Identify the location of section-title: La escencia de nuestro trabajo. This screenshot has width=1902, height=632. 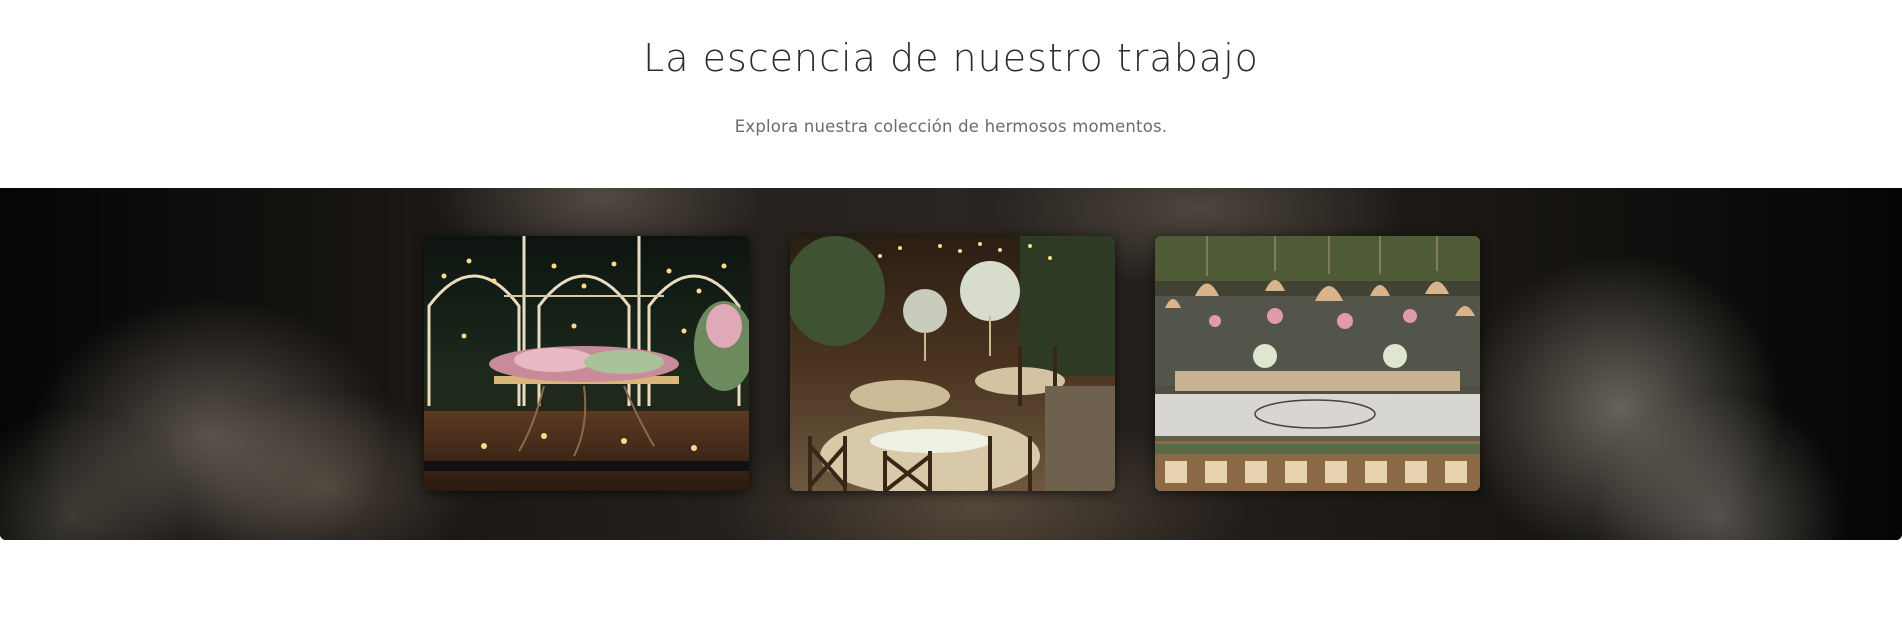
(951, 58).